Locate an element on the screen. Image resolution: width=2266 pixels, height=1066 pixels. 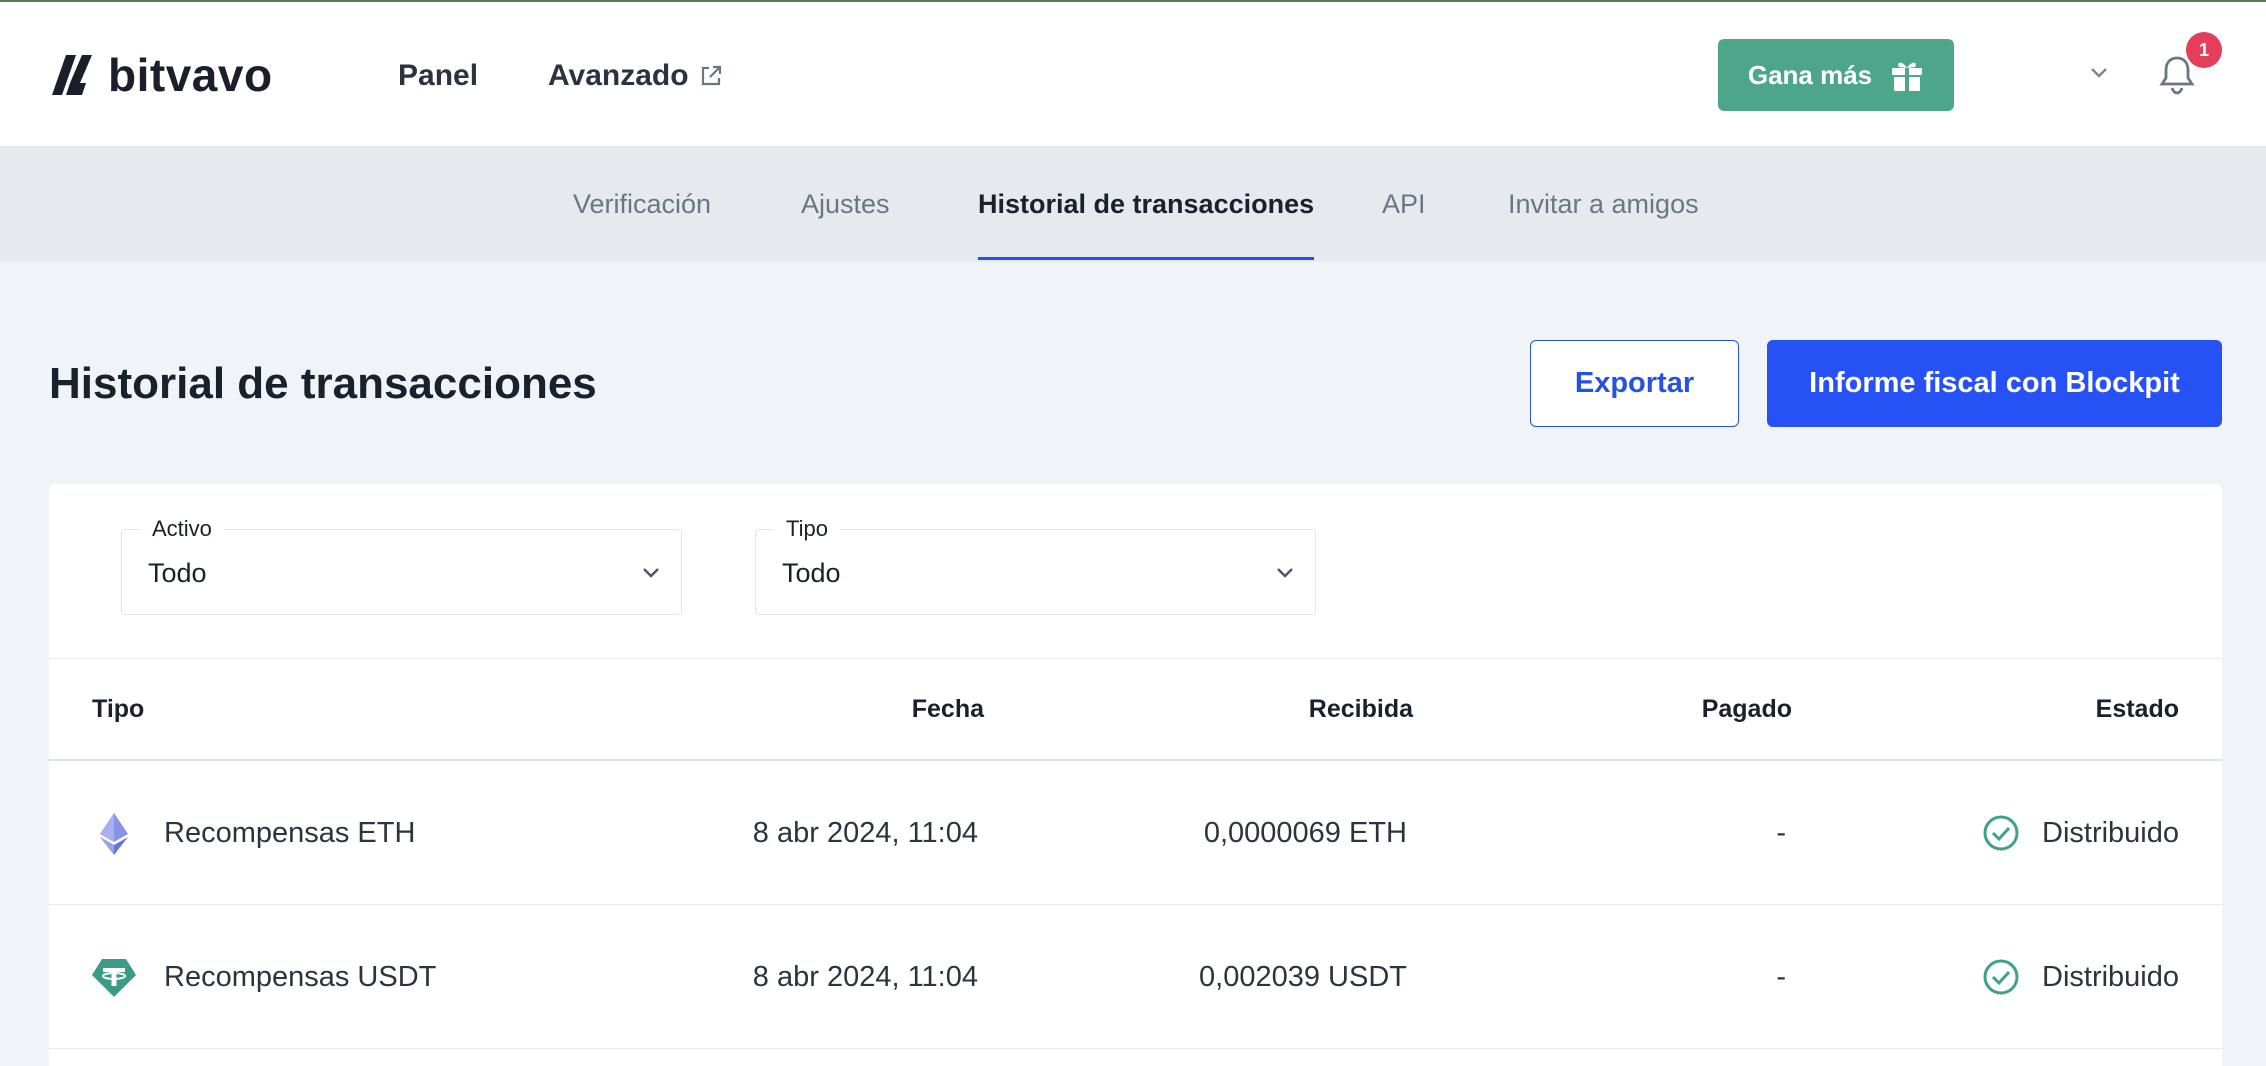
eth-icon is located at coordinates (114, 834).